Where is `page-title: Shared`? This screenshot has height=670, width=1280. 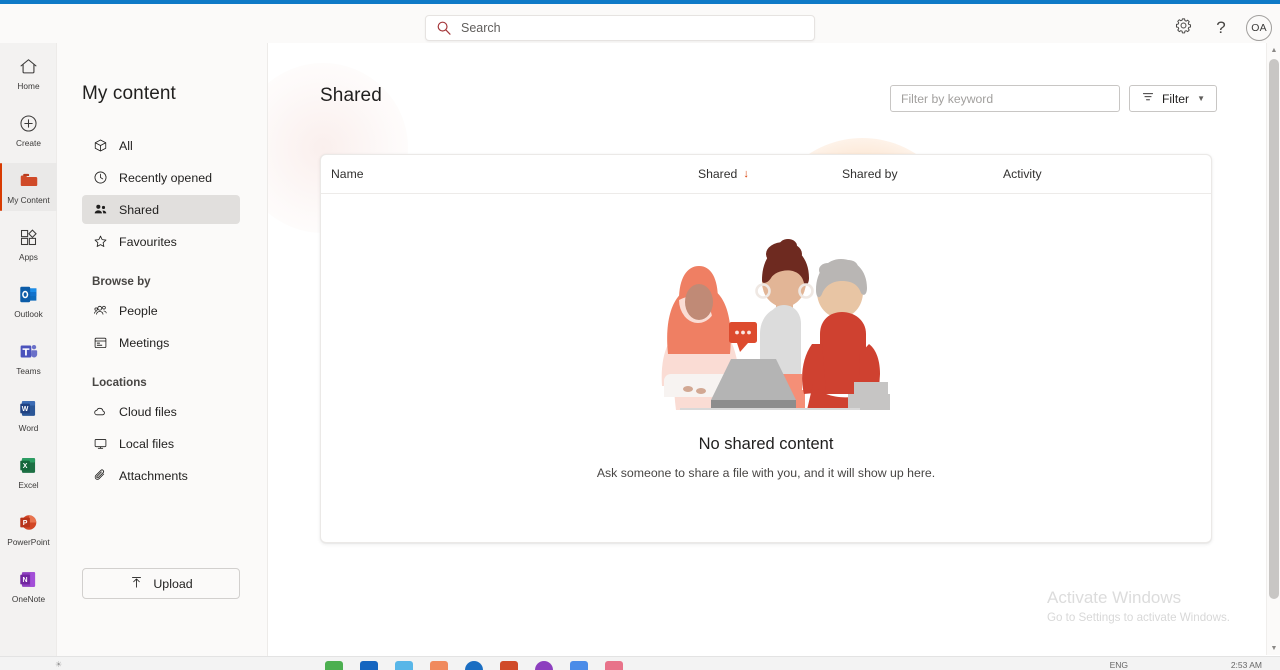
page-title: Shared is located at coordinates (351, 95).